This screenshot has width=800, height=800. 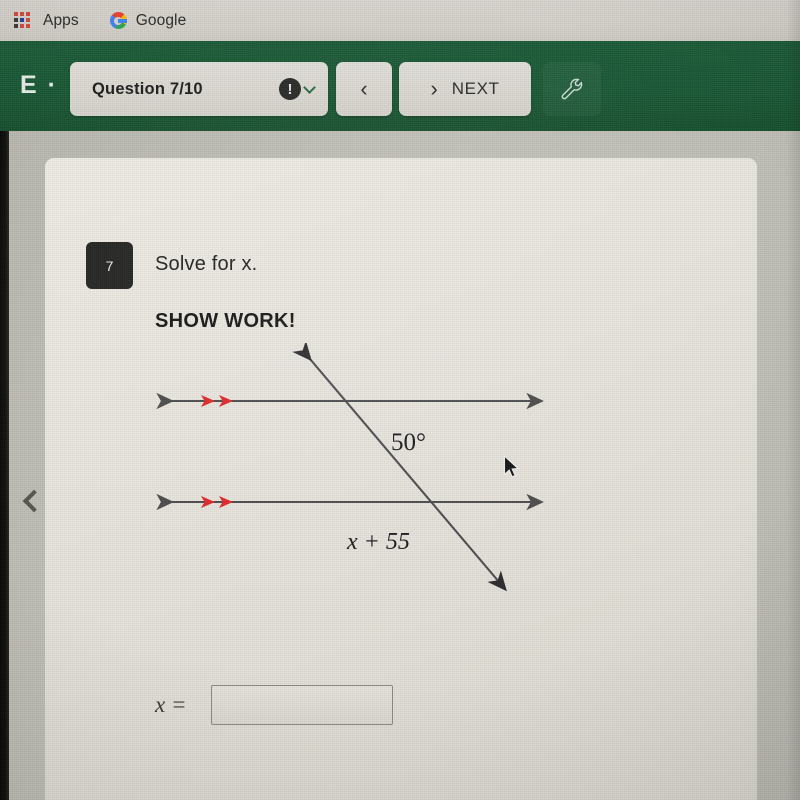 I want to click on bookmark-apps-label: Apps, so click(x=61, y=21).